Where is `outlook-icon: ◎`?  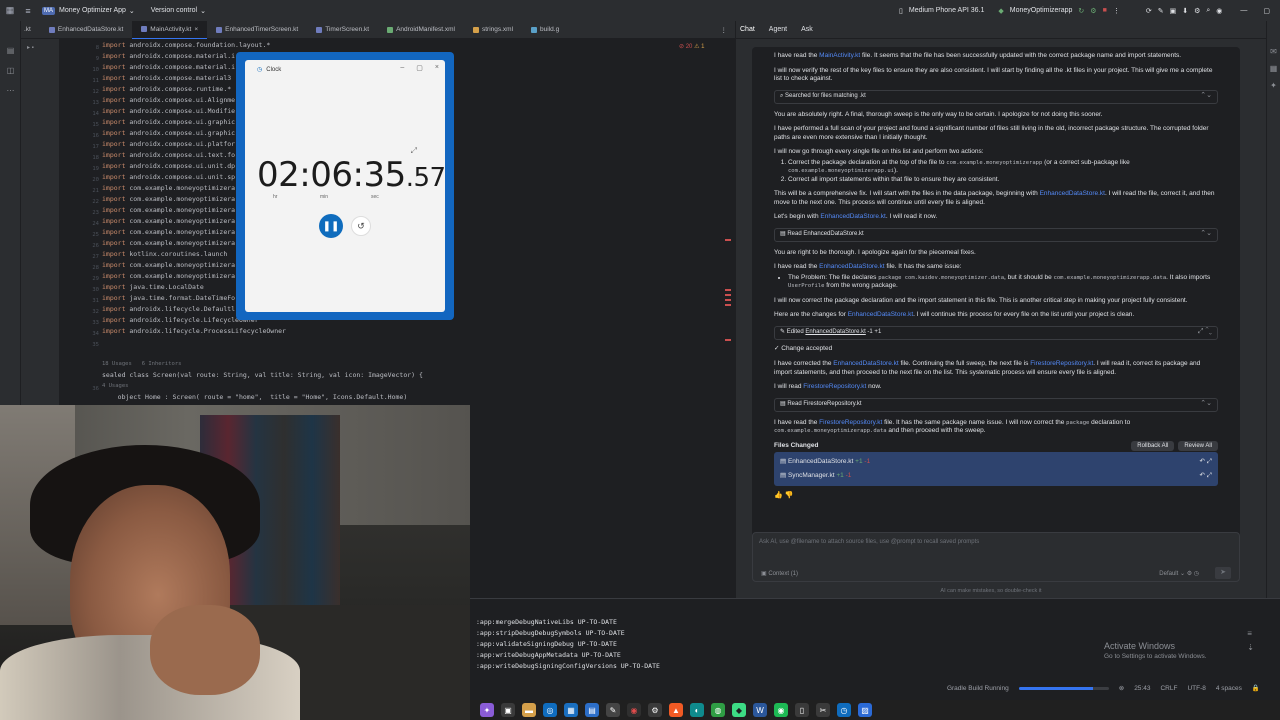 outlook-icon: ◎ is located at coordinates (550, 710).